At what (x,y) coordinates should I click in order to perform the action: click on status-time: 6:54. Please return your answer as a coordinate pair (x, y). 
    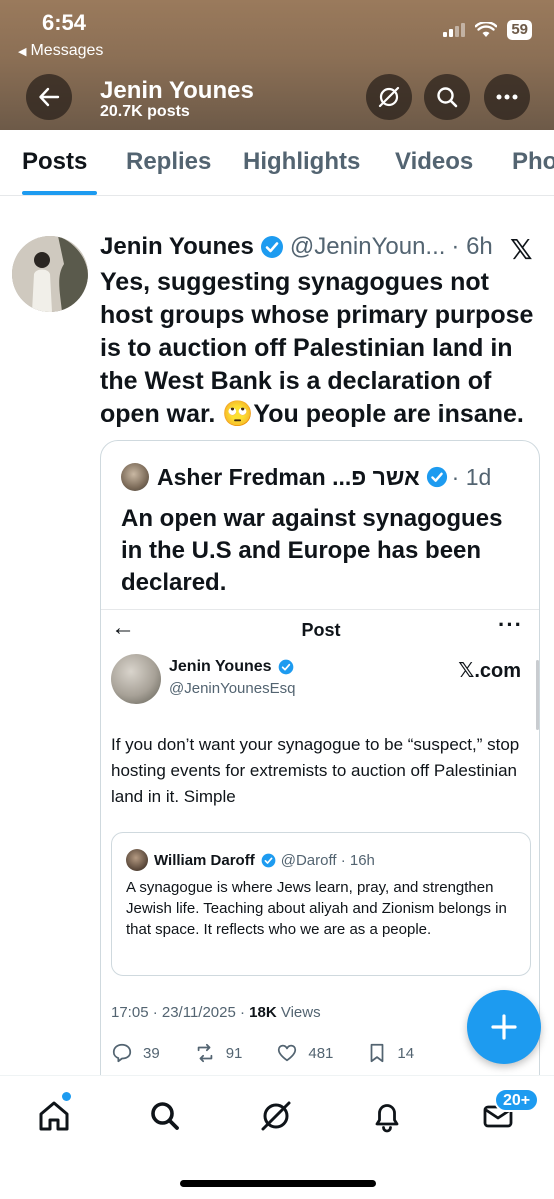
    Looking at the image, I should click on (64, 22).